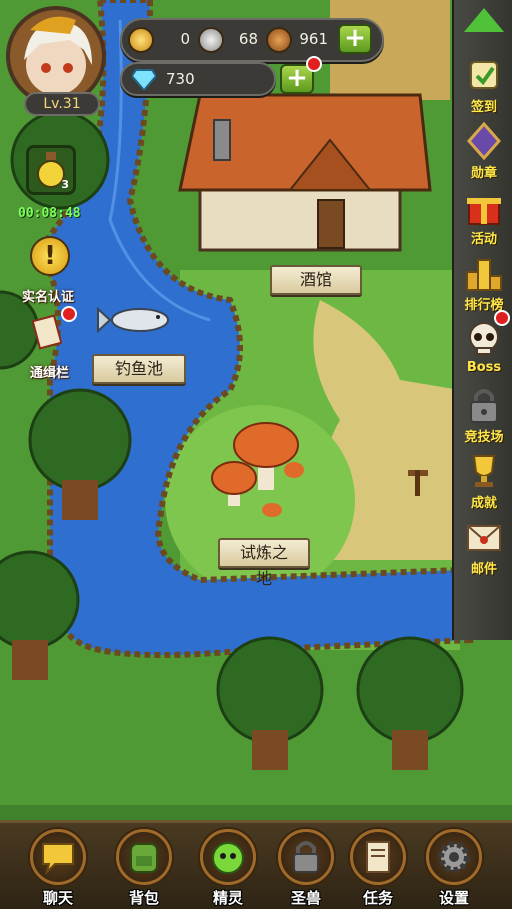 This screenshot has height=909, width=512. I want to click on nav-chat: 聊天, so click(58, 869).